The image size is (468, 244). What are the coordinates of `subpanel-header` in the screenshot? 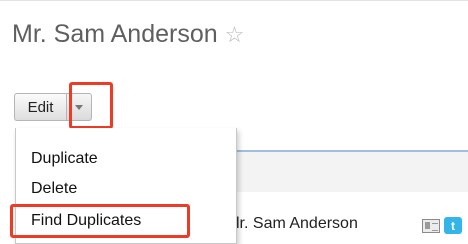 It's located at (352, 172).